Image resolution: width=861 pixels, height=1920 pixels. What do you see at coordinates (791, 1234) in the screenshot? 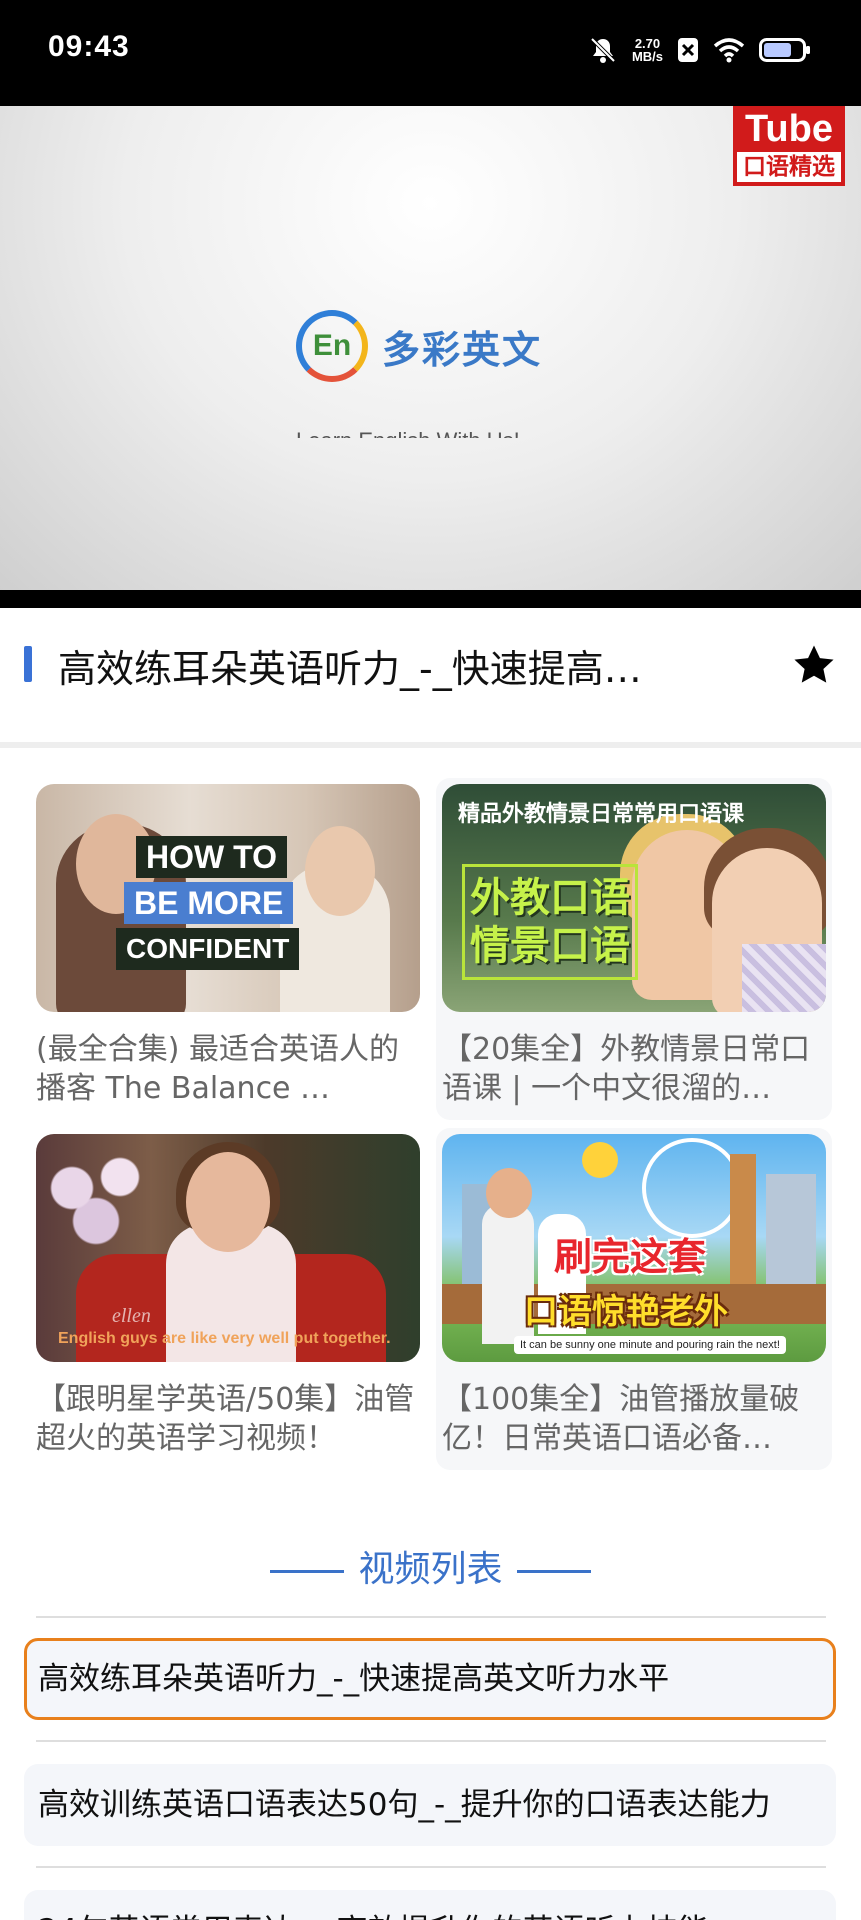
I see `thumb-building` at bounding box center [791, 1234].